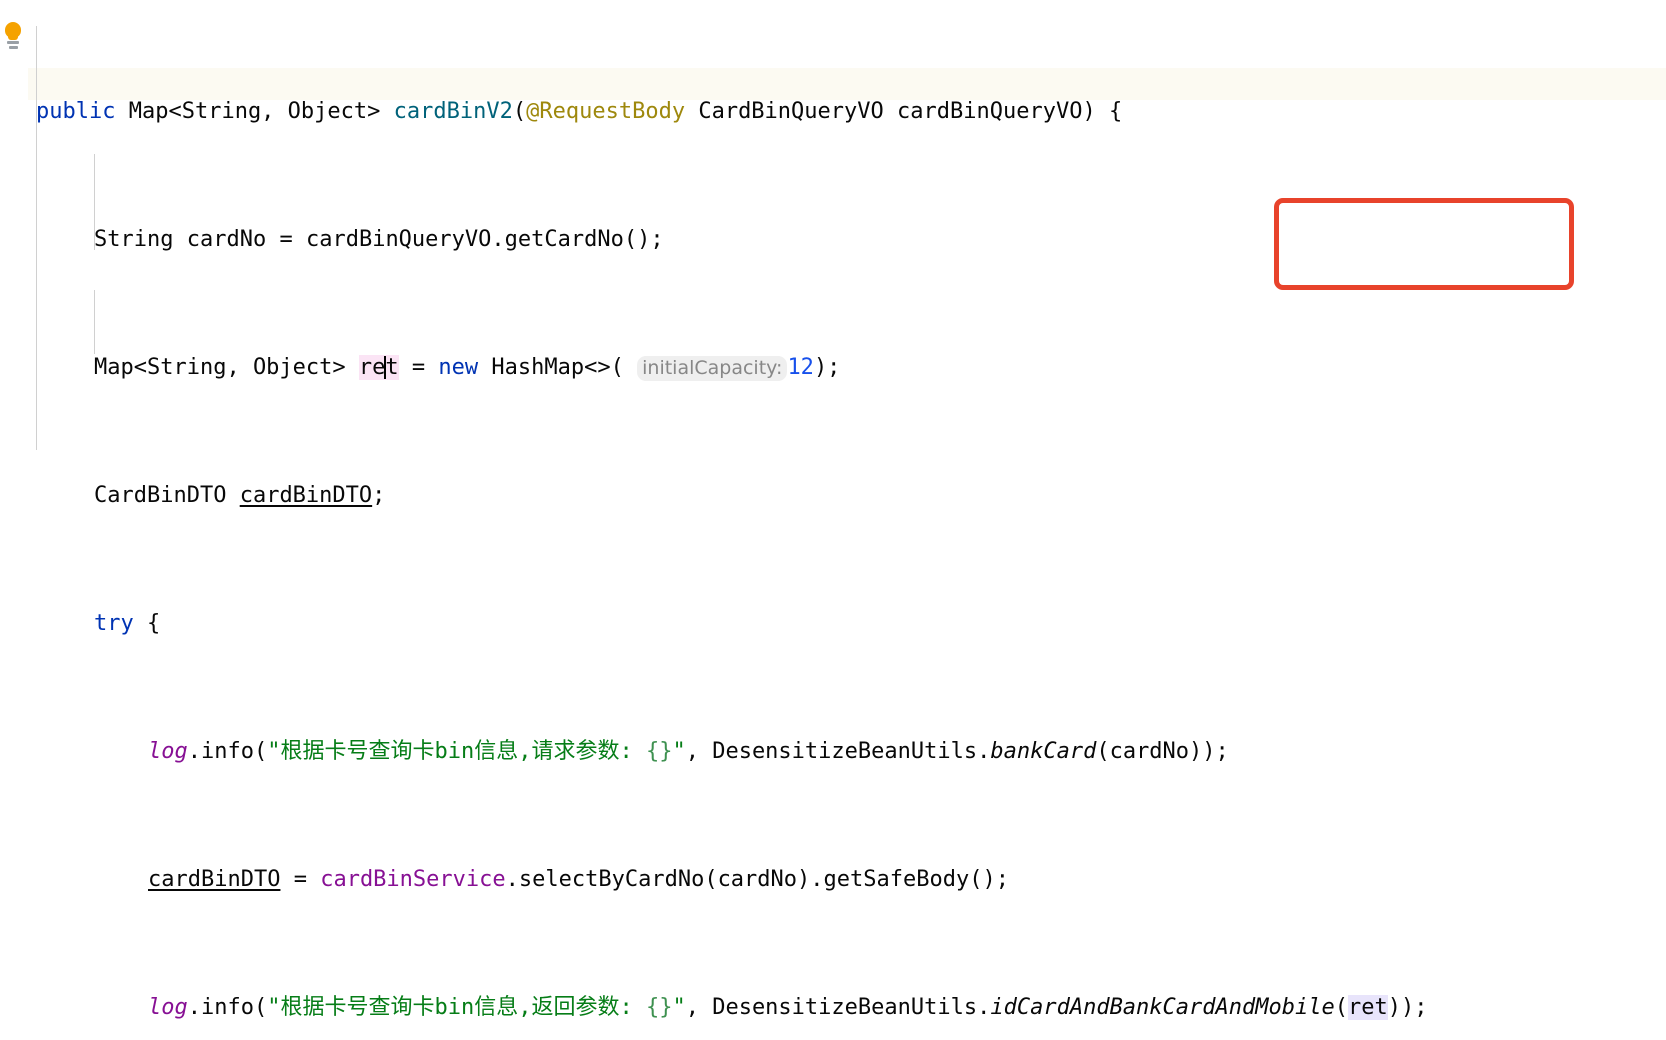 The width and height of the screenshot is (1666, 1040). I want to click on param-type: CardBinQueryVO, so click(791, 111).